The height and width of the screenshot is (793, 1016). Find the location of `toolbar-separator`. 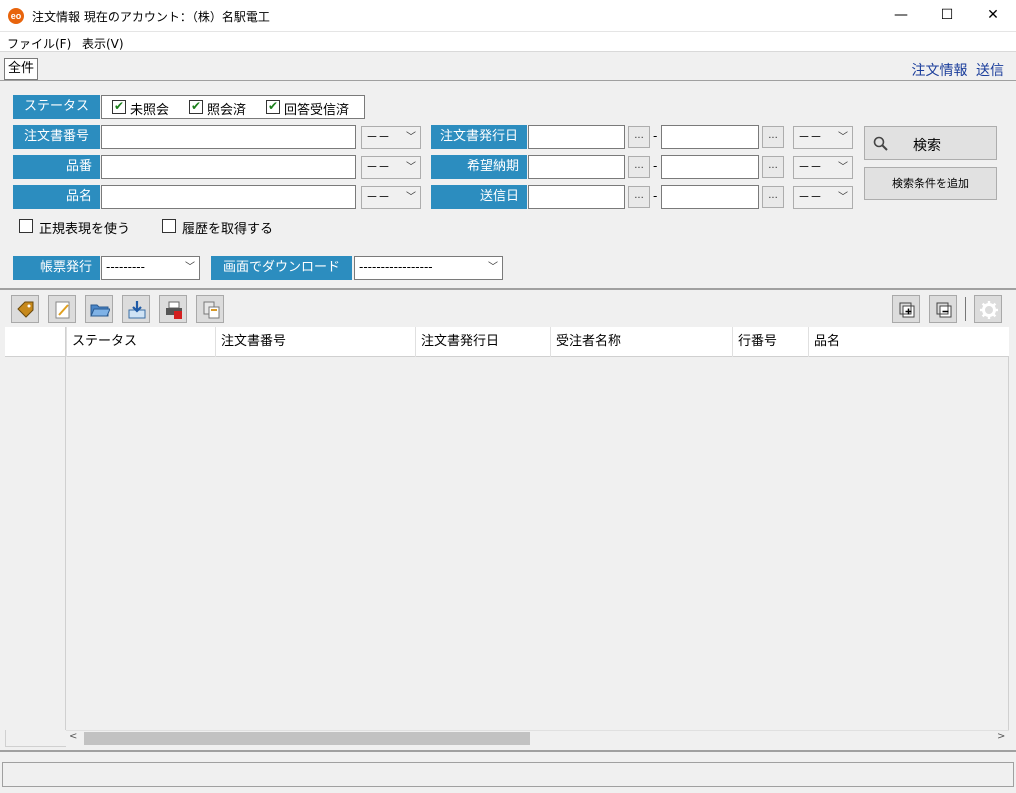

toolbar-separator is located at coordinates (965, 309).